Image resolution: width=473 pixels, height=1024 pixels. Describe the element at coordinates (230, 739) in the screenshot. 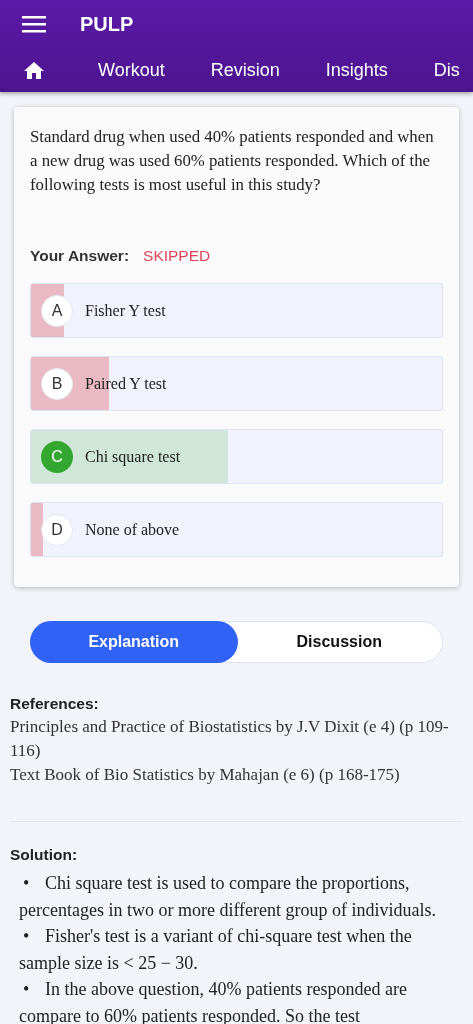

I see `reference-text: Principles and Practice of Biostatistics by J.V Dixit (e 4) (p 109-116)` at that location.